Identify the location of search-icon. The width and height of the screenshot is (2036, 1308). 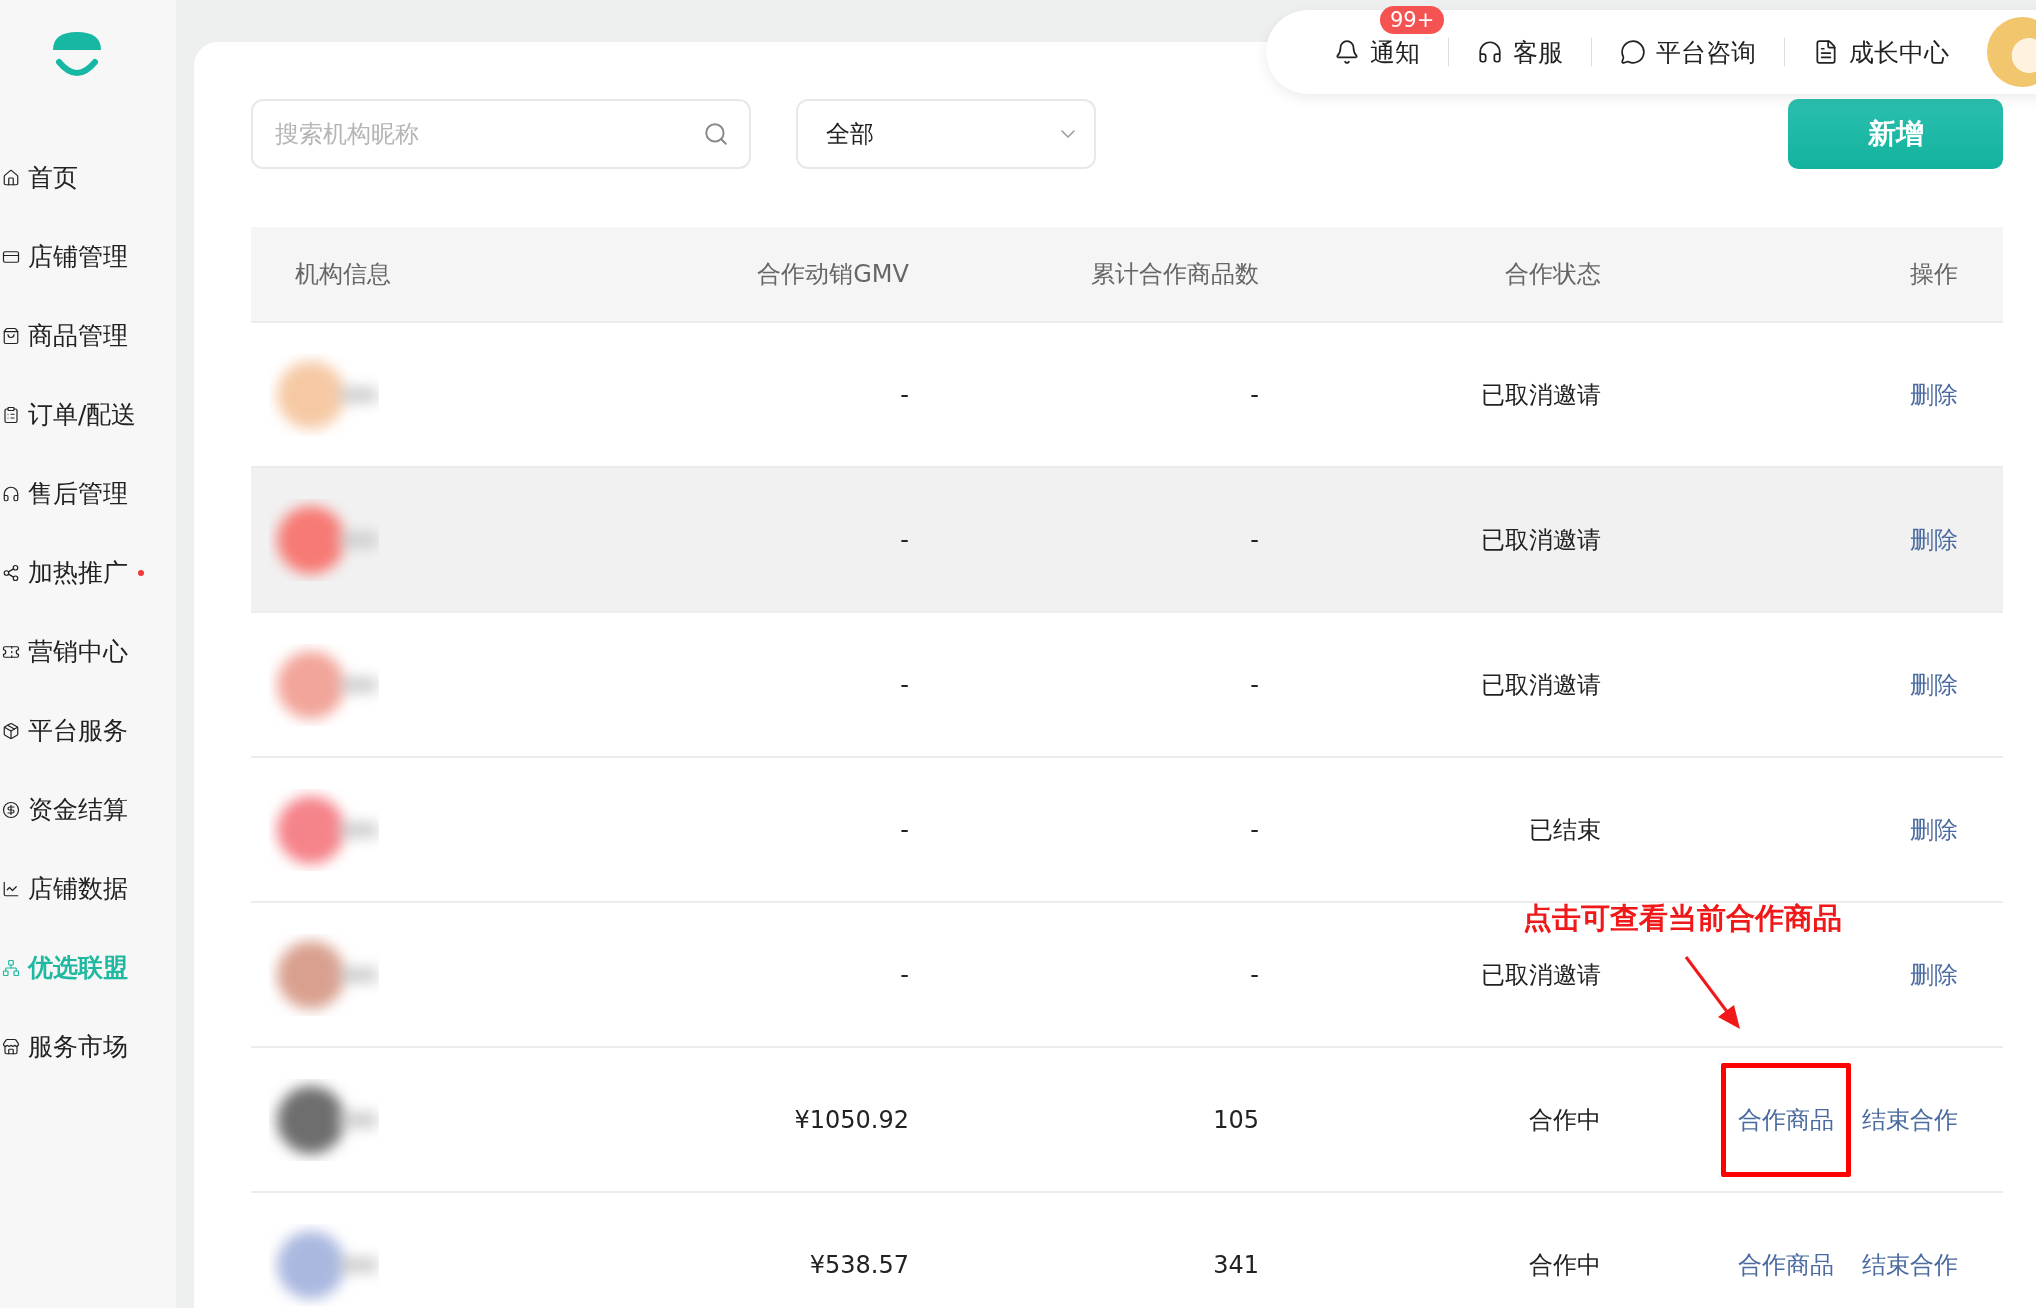
(716, 134).